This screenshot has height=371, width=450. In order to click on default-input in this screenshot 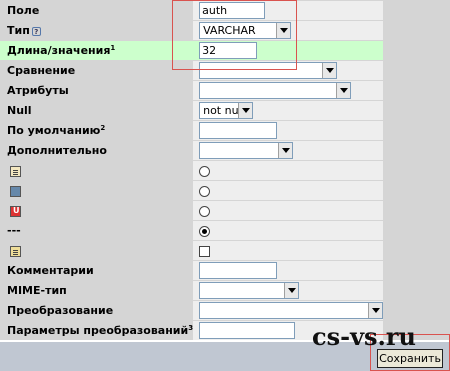, I will do `click(238, 130)`.